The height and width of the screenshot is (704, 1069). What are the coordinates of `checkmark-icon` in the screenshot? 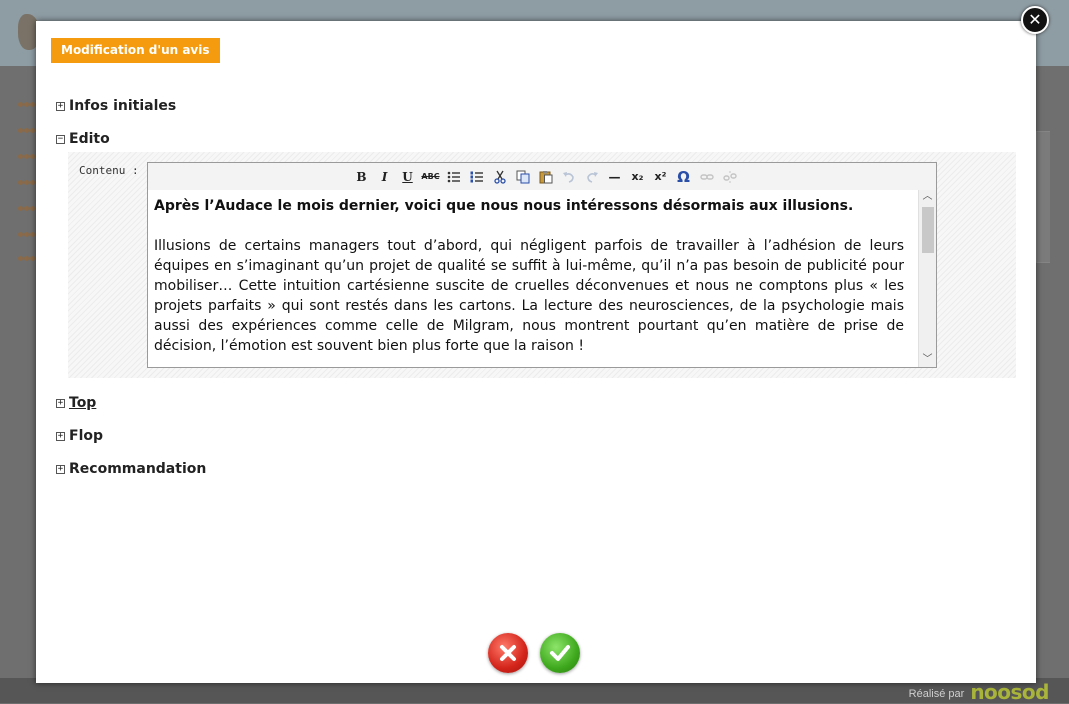 It's located at (560, 653).